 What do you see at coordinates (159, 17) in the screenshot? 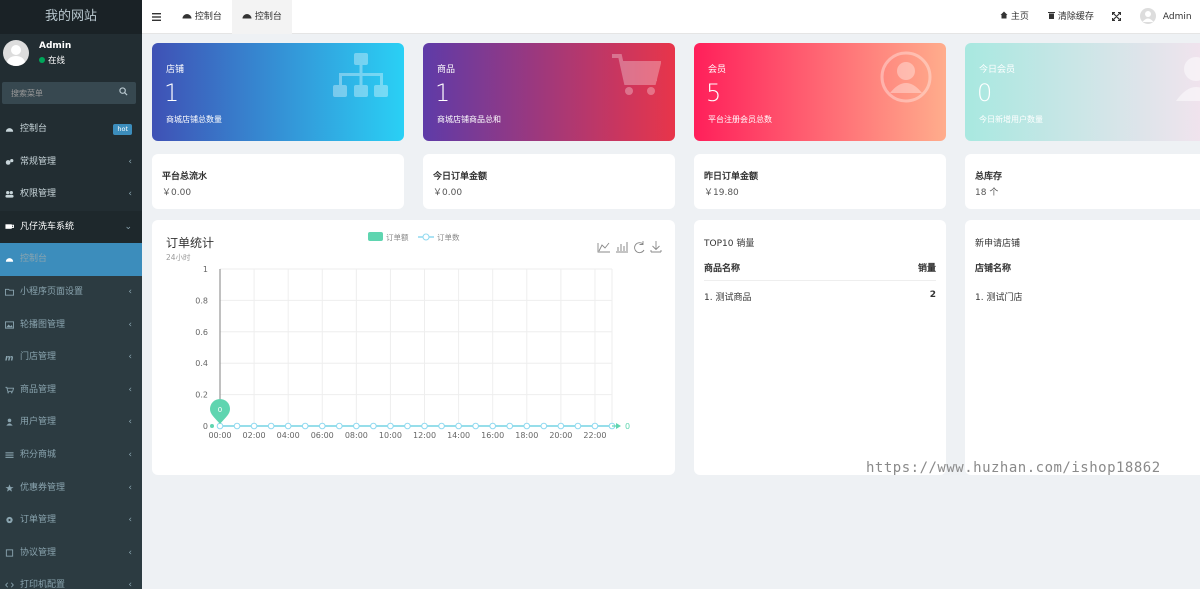
I see `menu-toggle-button` at bounding box center [159, 17].